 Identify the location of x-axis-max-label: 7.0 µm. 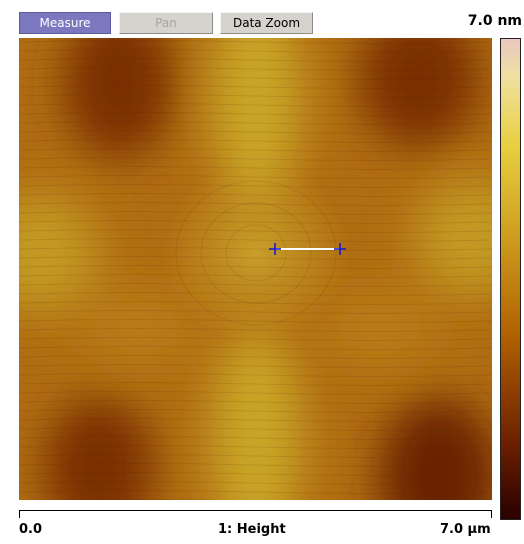
(465, 529).